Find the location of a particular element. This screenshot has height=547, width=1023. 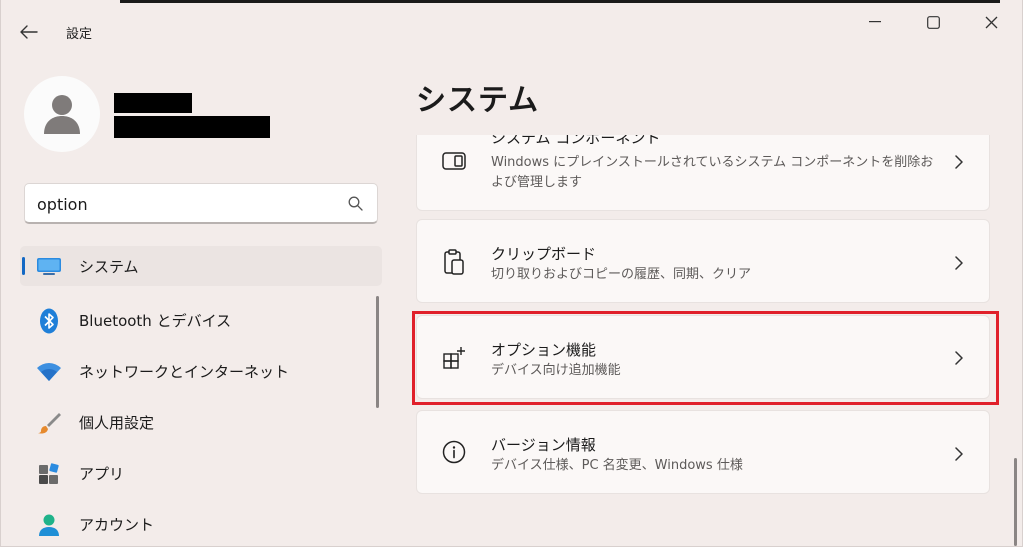

user-avatar is located at coordinates (62, 114).